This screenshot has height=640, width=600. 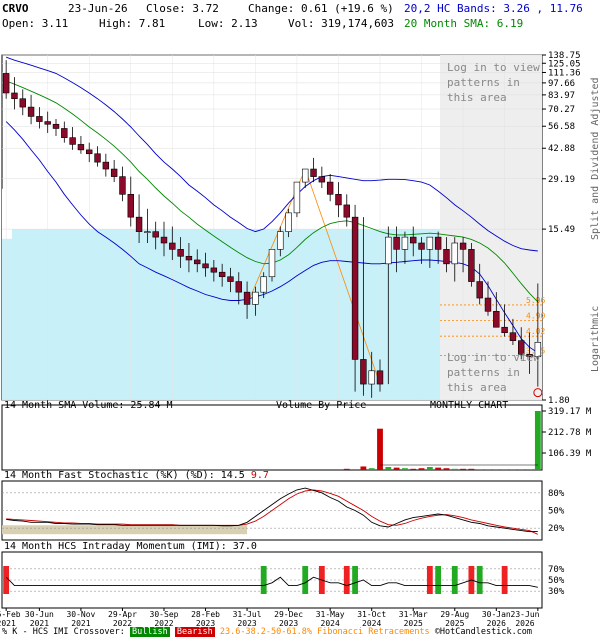 I want to click on price-tick-label: 29.19, so click(x=561, y=180).